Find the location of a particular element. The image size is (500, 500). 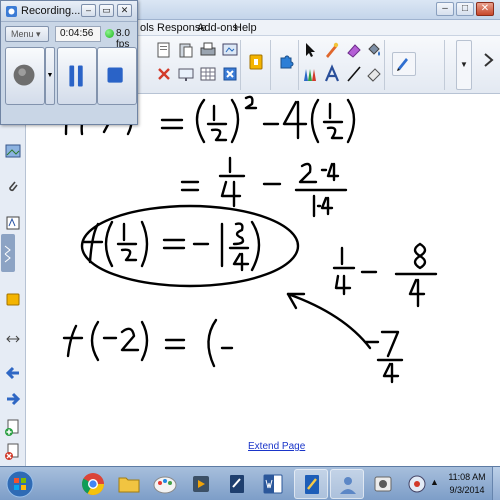

toolbar-expand-icon is located at coordinates (488, 60).